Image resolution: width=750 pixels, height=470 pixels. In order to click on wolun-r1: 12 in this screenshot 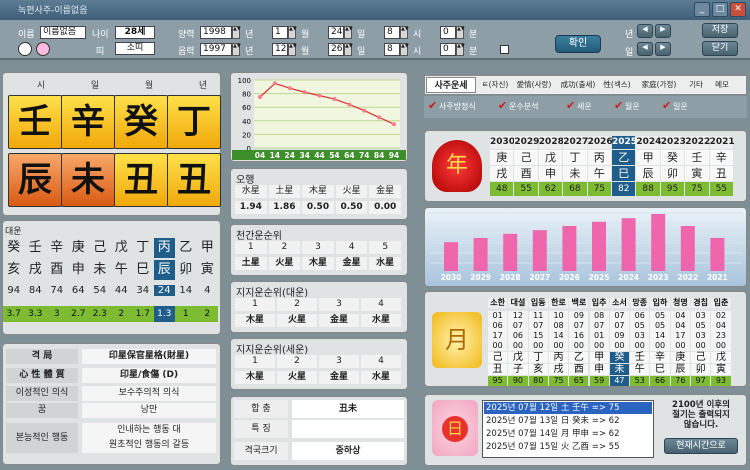, I will do `click(518, 316)`.